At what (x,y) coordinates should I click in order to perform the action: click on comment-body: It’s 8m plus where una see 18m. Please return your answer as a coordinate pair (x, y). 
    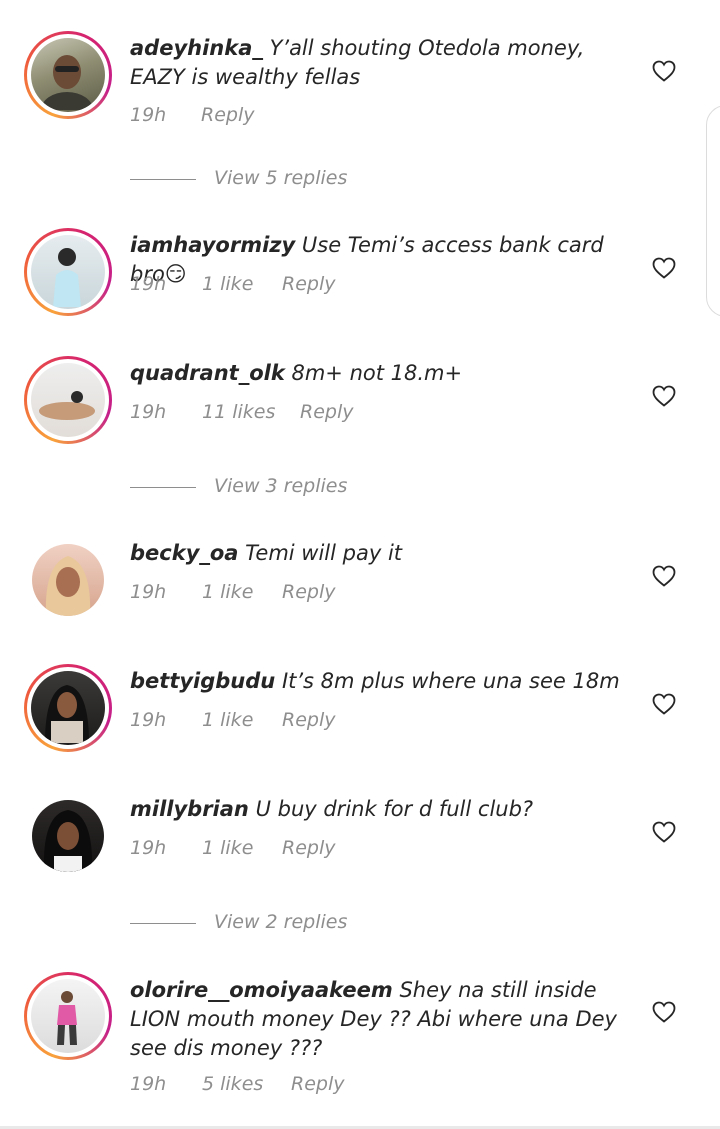
    Looking at the image, I should click on (450, 681).